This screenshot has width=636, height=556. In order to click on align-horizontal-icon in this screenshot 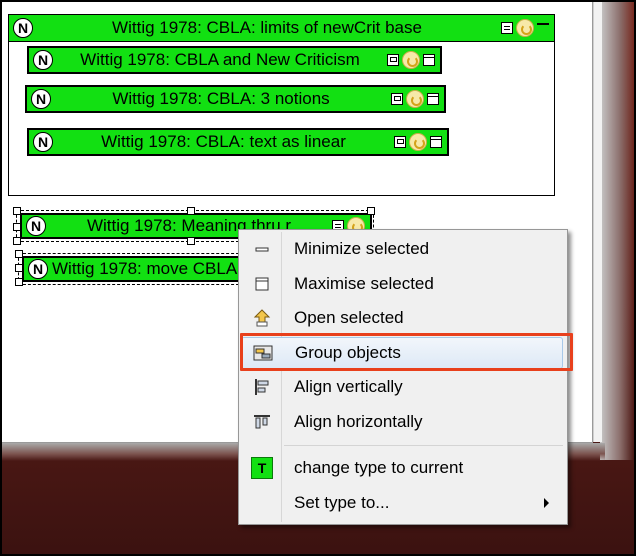, I will do `click(262, 422)`.